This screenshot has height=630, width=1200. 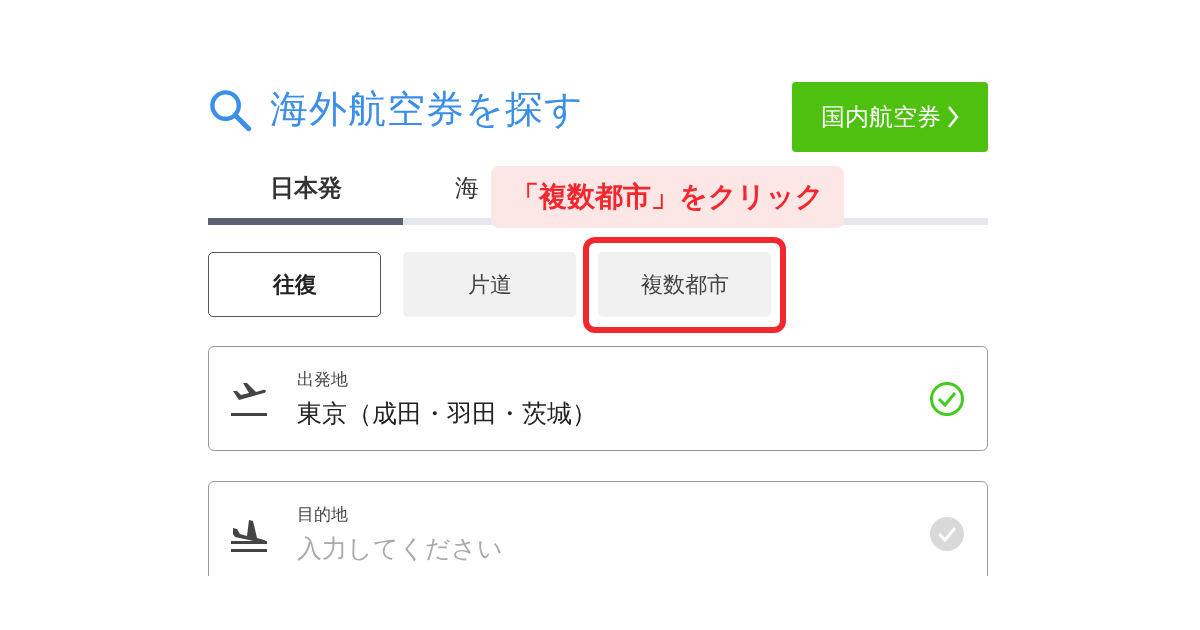 I want to click on field-value: 東京（成田・羽田・茨城）, so click(x=447, y=413).